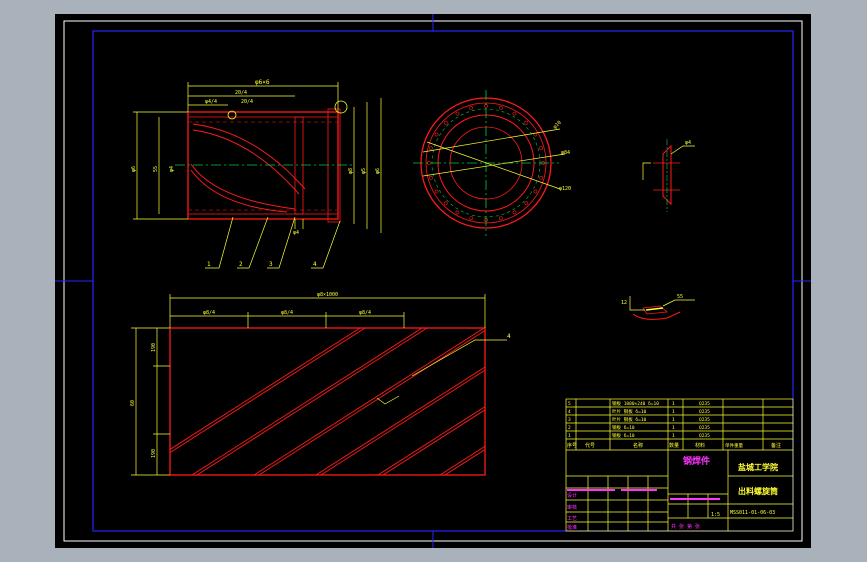 This screenshot has width=867, height=562. What do you see at coordinates (776, 445) in the screenshot?
I see `header-remark: 备注` at bounding box center [776, 445].